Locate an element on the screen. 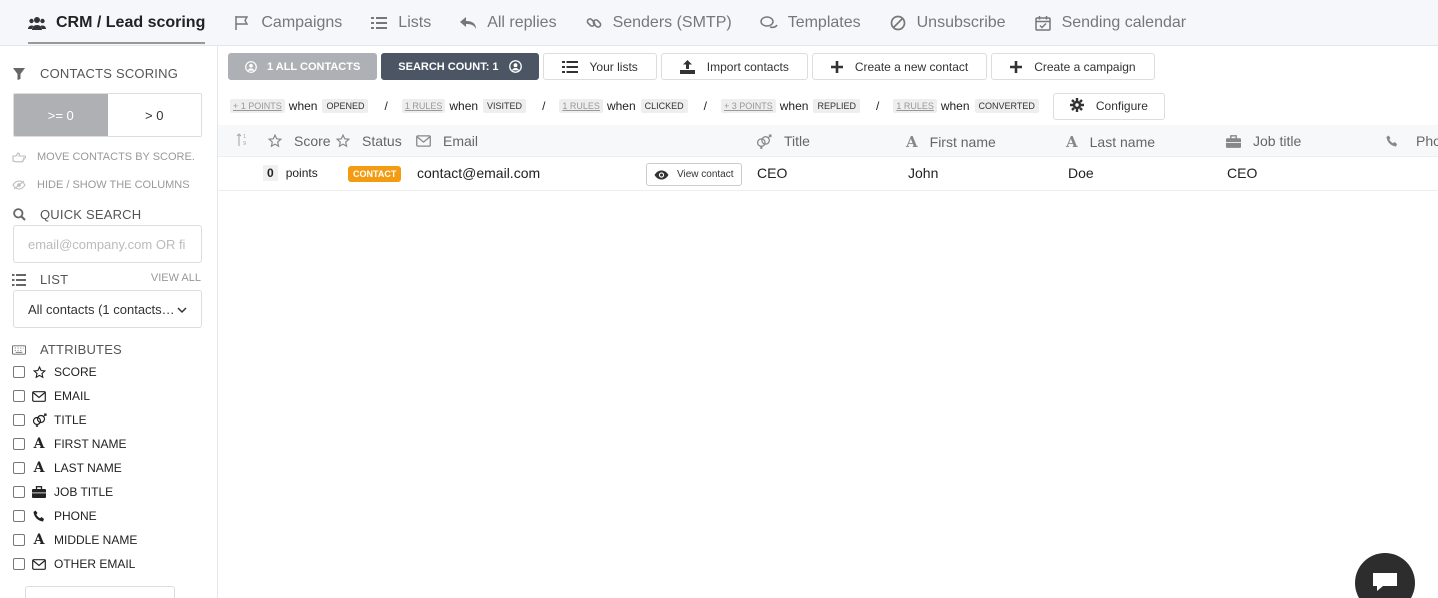 The height and width of the screenshot is (598, 1438). rule-points-link: + 1 POINTS is located at coordinates (257, 106).